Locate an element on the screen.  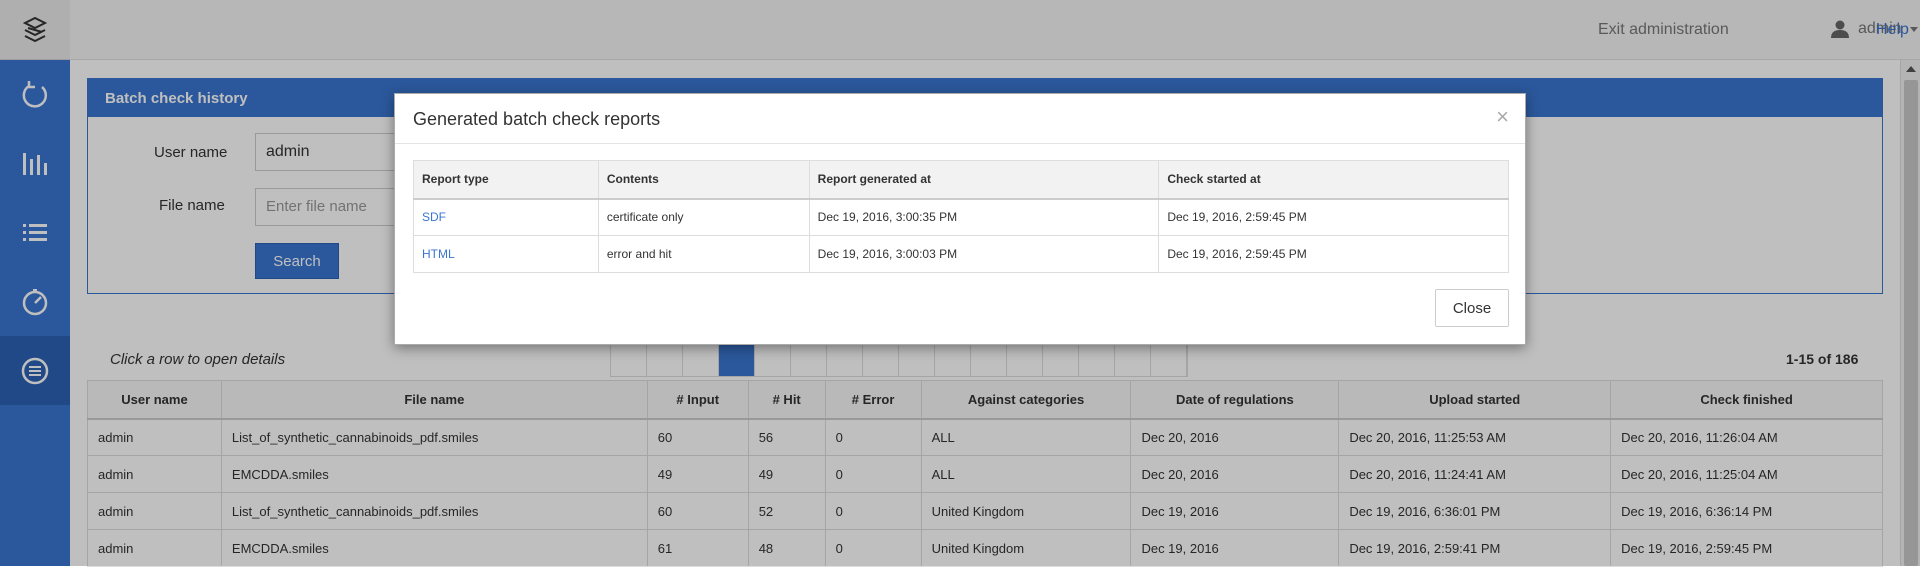
table-cell: Dec 19, 2016, 3:00:35 PM is located at coordinates (984, 217).